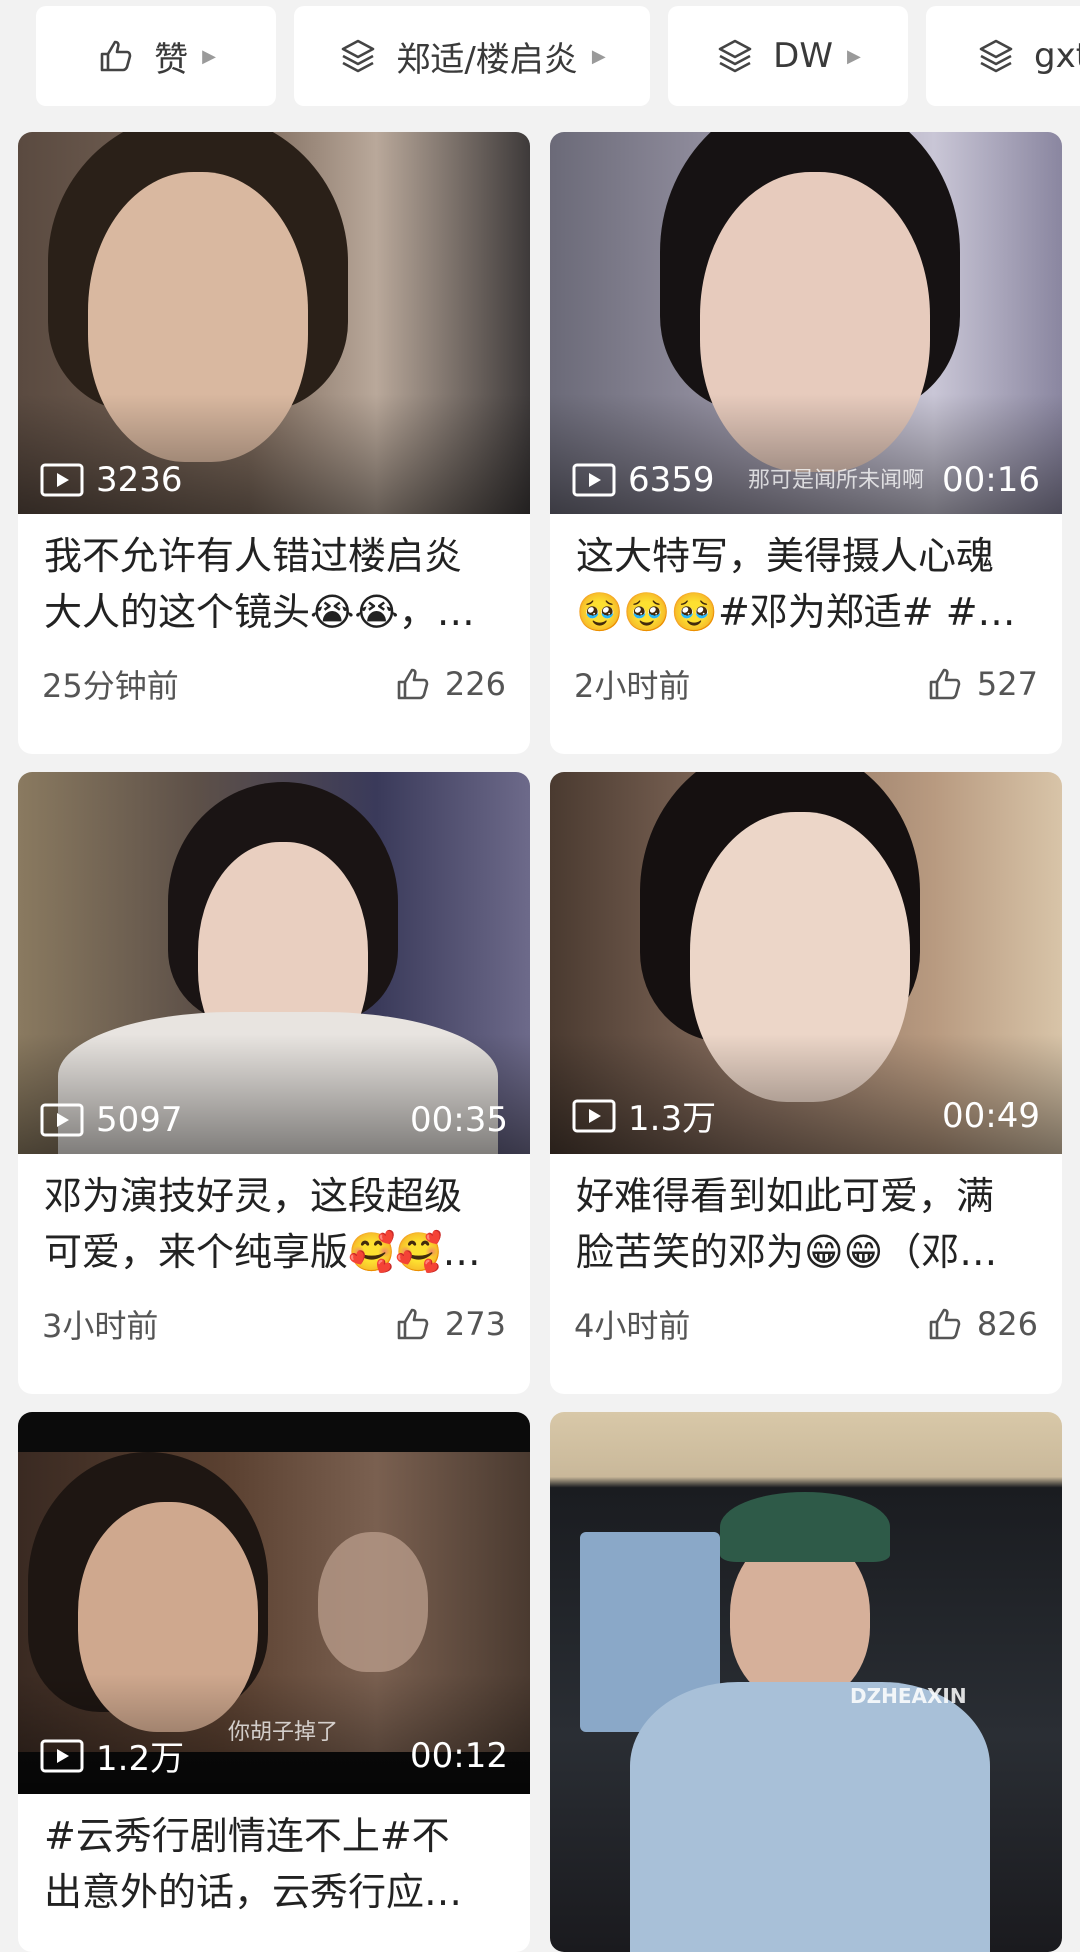 The height and width of the screenshot is (1952, 1080). Describe the element at coordinates (274, 963) in the screenshot. I see `video-thumbnail: 5097 00:35` at that location.